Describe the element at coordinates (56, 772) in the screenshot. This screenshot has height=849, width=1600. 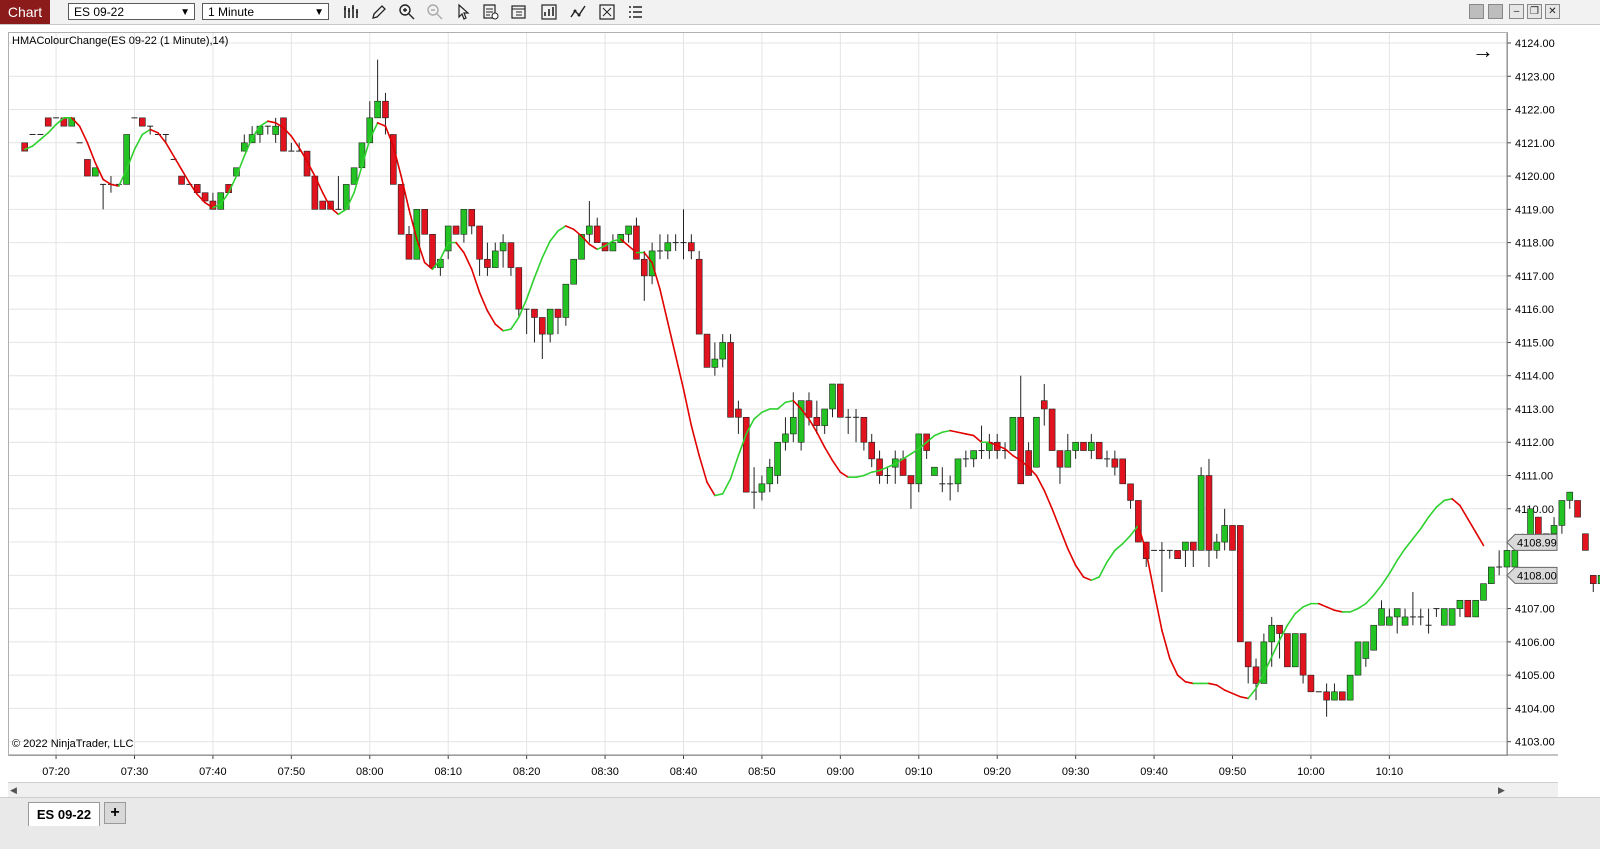
I see `x-tick-label: 07:20` at that location.